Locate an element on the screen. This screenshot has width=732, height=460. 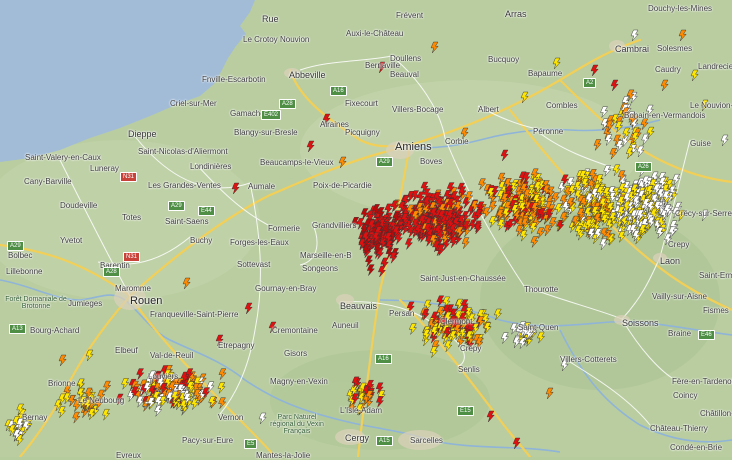
place-label: Saint-Saens is located at coordinates (187, 221).